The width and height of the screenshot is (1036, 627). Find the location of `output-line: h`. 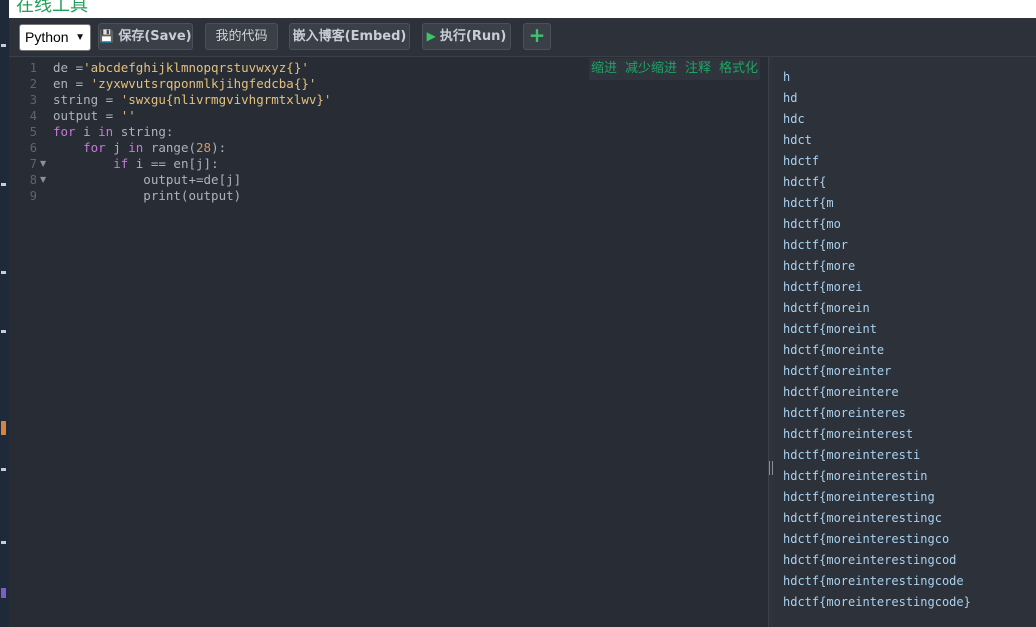

output-line: h is located at coordinates (787, 77).